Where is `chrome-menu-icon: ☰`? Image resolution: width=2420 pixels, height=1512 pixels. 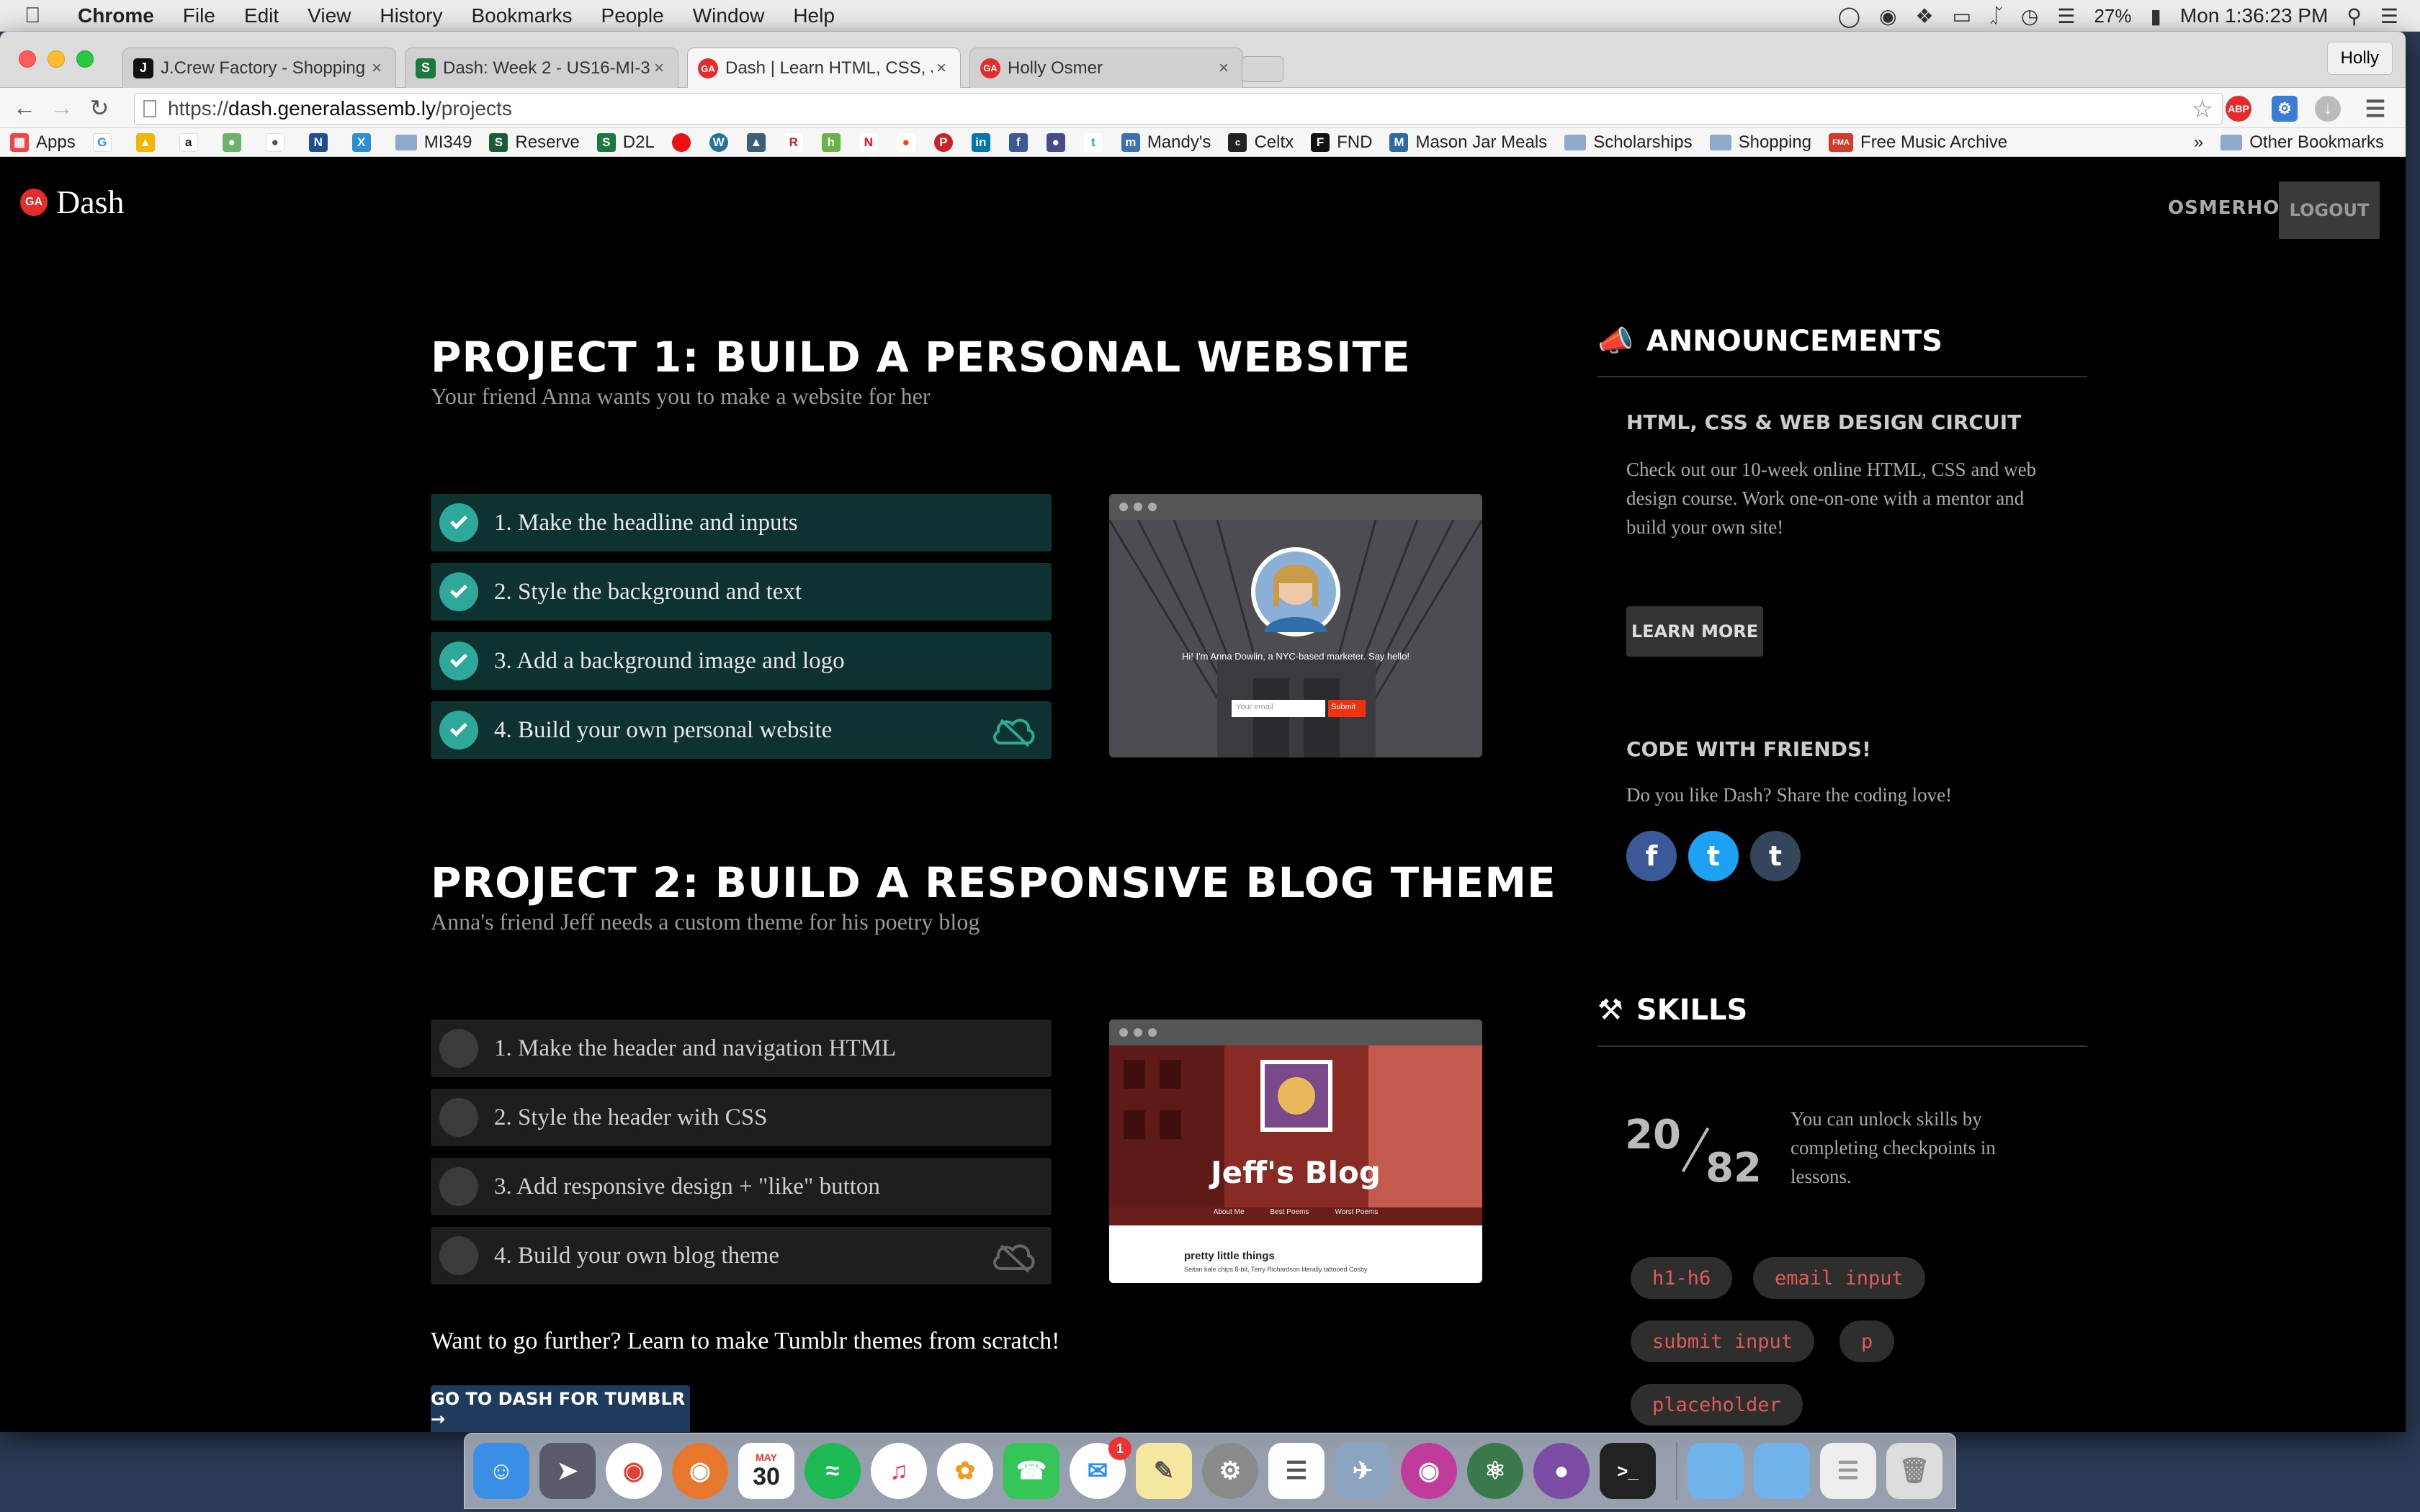 chrome-menu-icon: ☰ is located at coordinates (2375, 109).